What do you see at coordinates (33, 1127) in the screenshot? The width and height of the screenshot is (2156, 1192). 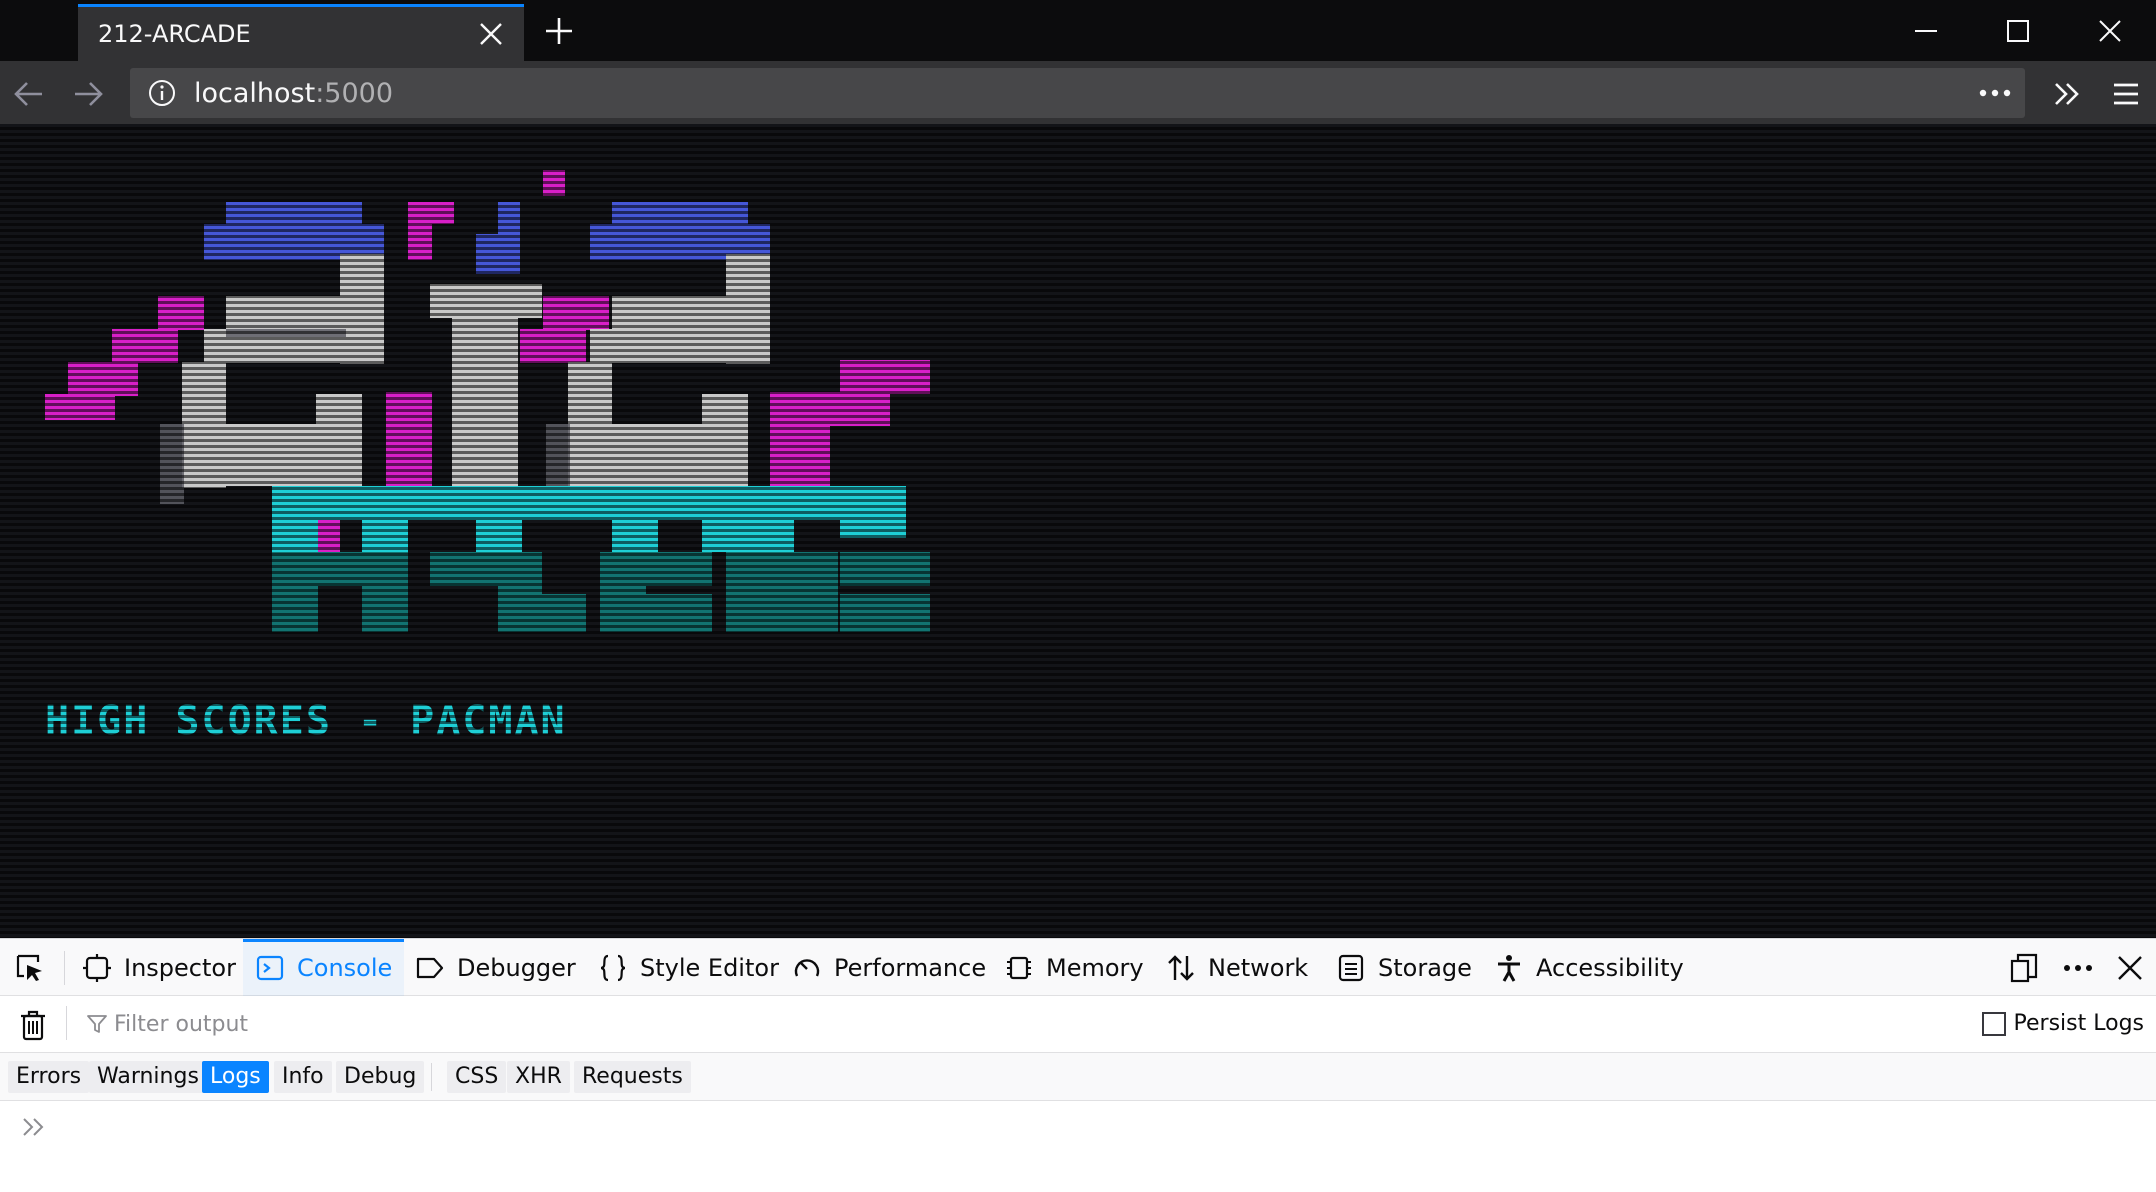 I see `console-prompt-icon` at bounding box center [33, 1127].